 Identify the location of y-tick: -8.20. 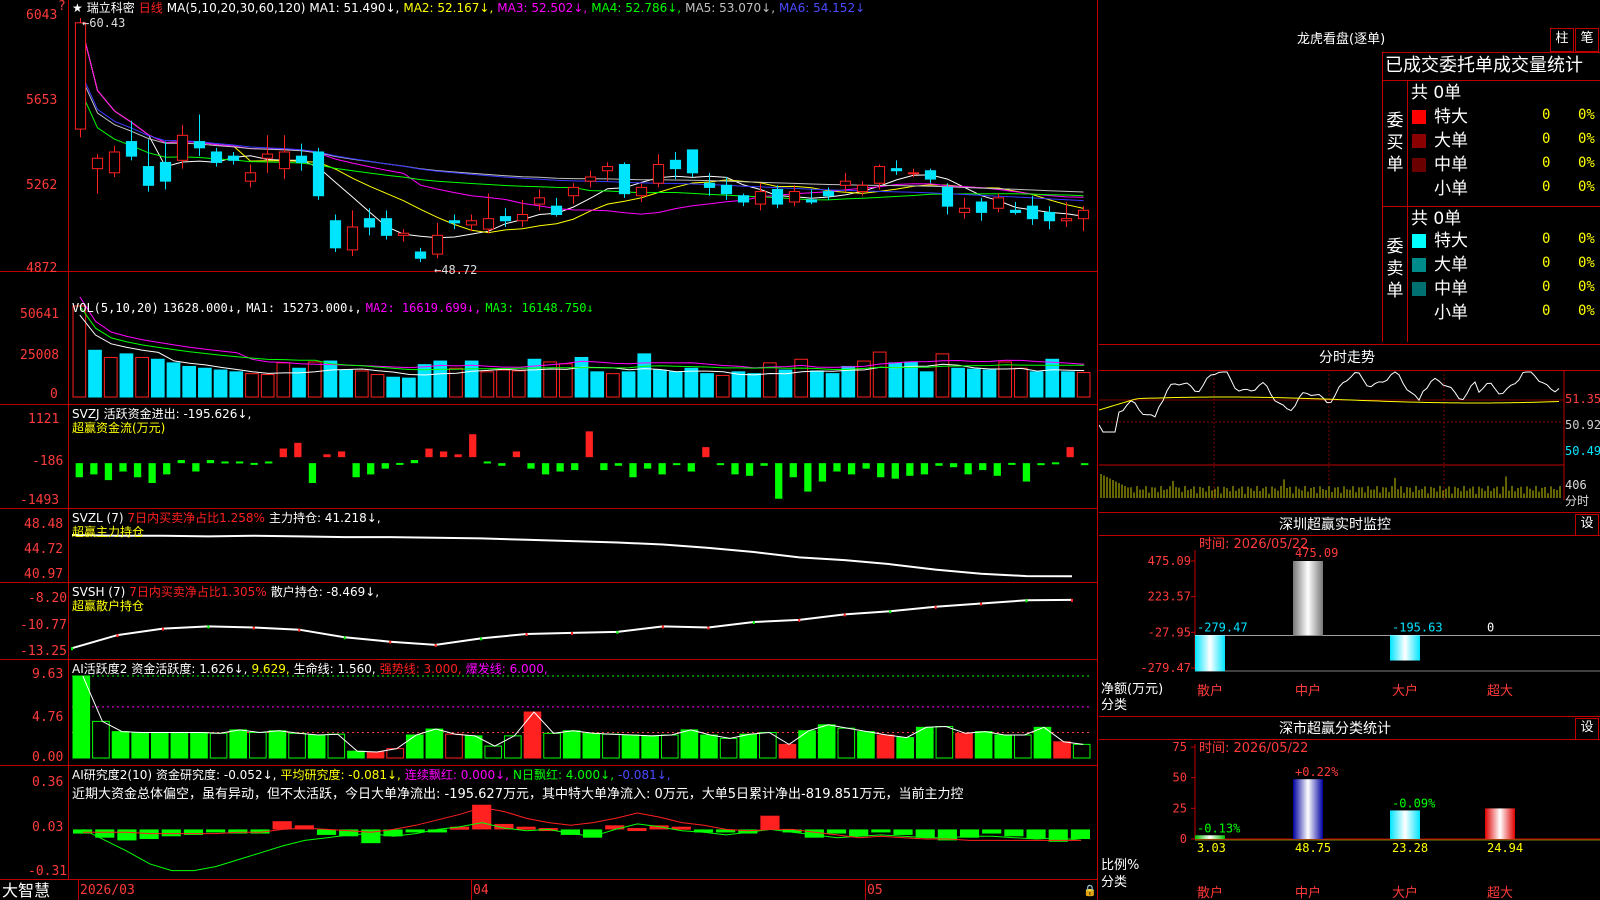
(48, 598).